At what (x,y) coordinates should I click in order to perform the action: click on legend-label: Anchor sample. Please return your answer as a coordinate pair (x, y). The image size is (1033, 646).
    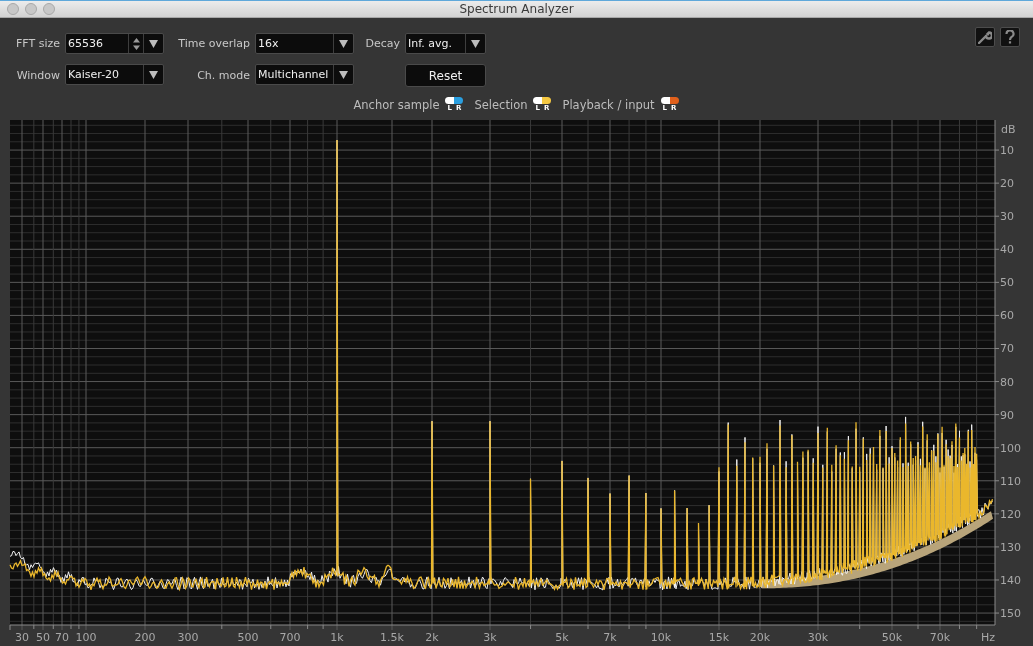
    Looking at the image, I should click on (396, 105).